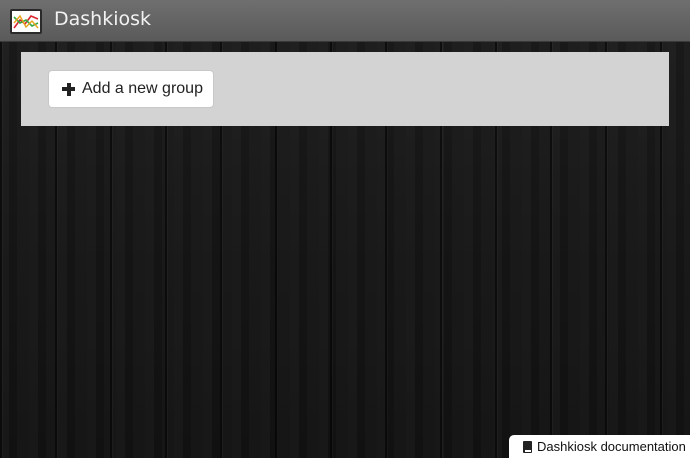 Image resolution: width=690 pixels, height=458 pixels. I want to click on top-navbar: Dashkiosk, so click(345, 21).